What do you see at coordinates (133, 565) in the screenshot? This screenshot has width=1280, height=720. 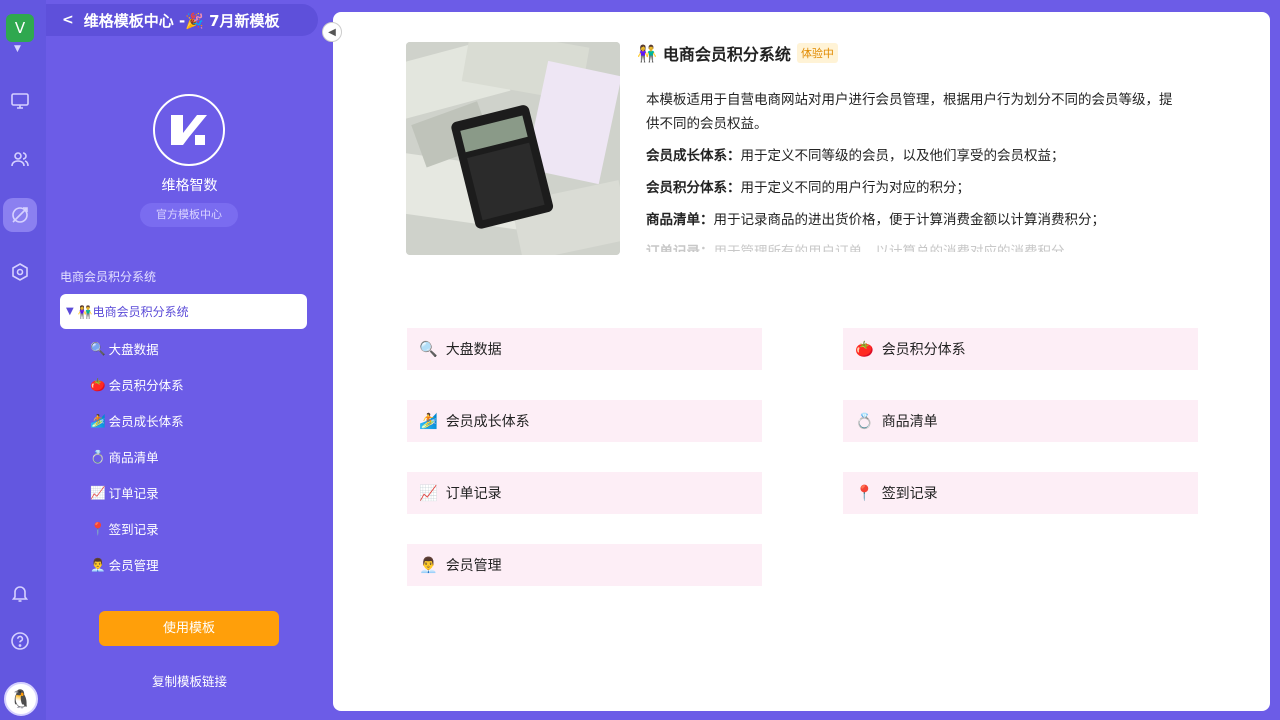 I see `tree-item-label: 会员管理` at bounding box center [133, 565].